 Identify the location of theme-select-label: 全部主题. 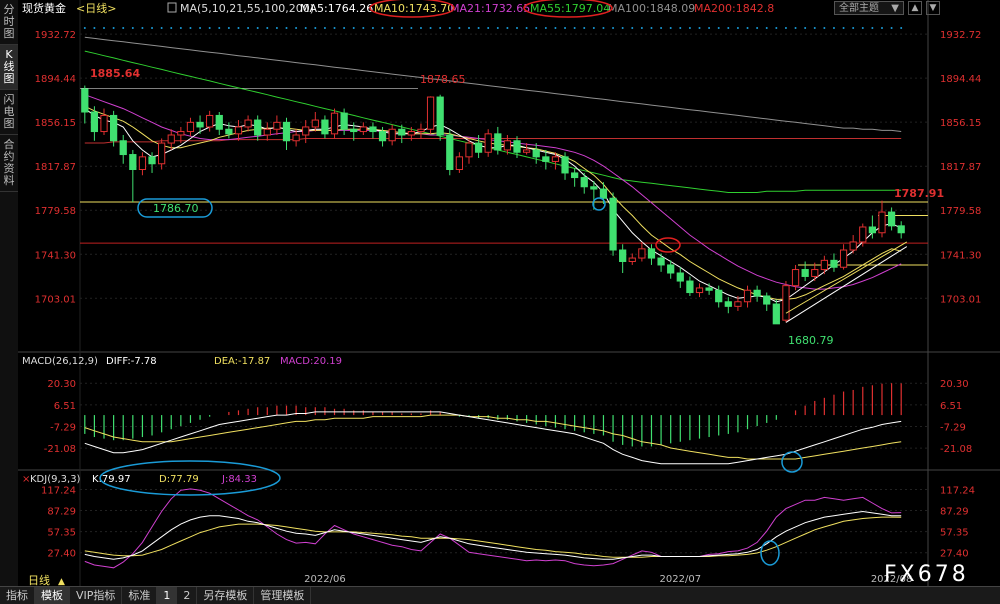
(859, 8).